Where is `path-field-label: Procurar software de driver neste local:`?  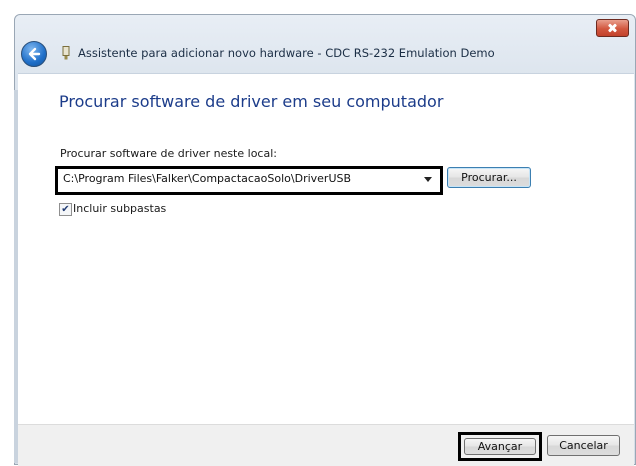 path-field-label: Procurar software de driver neste local: is located at coordinates (168, 153).